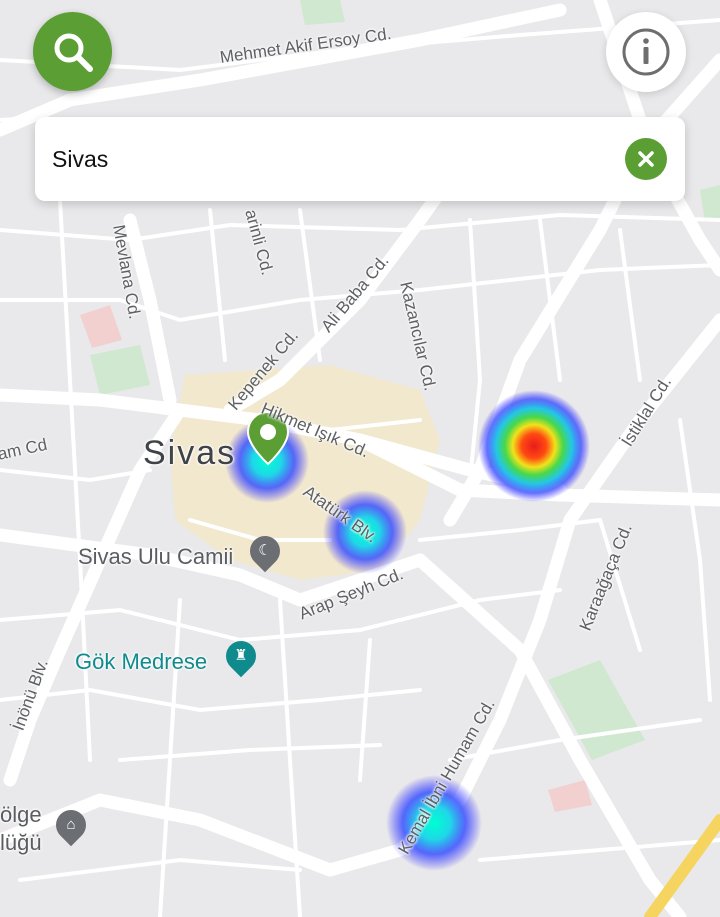 Image resolution: width=720 pixels, height=917 pixels. Describe the element at coordinates (21, 842) in the screenshot. I see `poi-label-bolge-line2: lüğü` at that location.